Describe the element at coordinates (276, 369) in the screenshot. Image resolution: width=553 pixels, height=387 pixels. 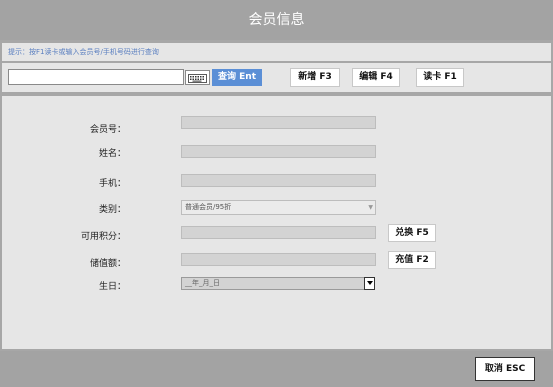
I see `footer: 取消 ESC` at that location.